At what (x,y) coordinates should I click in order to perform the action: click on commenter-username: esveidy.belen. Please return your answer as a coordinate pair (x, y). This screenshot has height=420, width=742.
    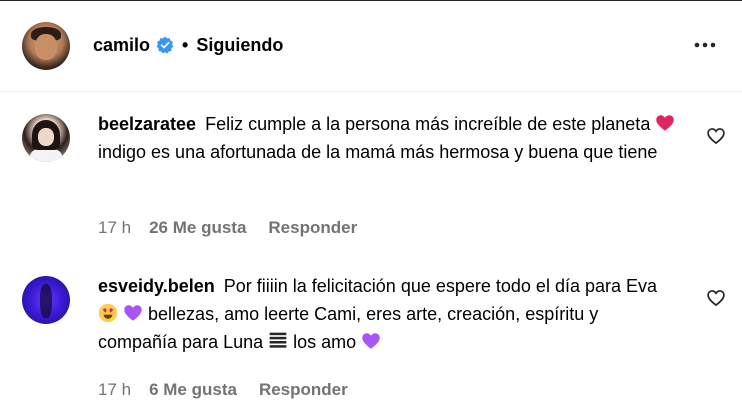
    Looking at the image, I should click on (156, 286).